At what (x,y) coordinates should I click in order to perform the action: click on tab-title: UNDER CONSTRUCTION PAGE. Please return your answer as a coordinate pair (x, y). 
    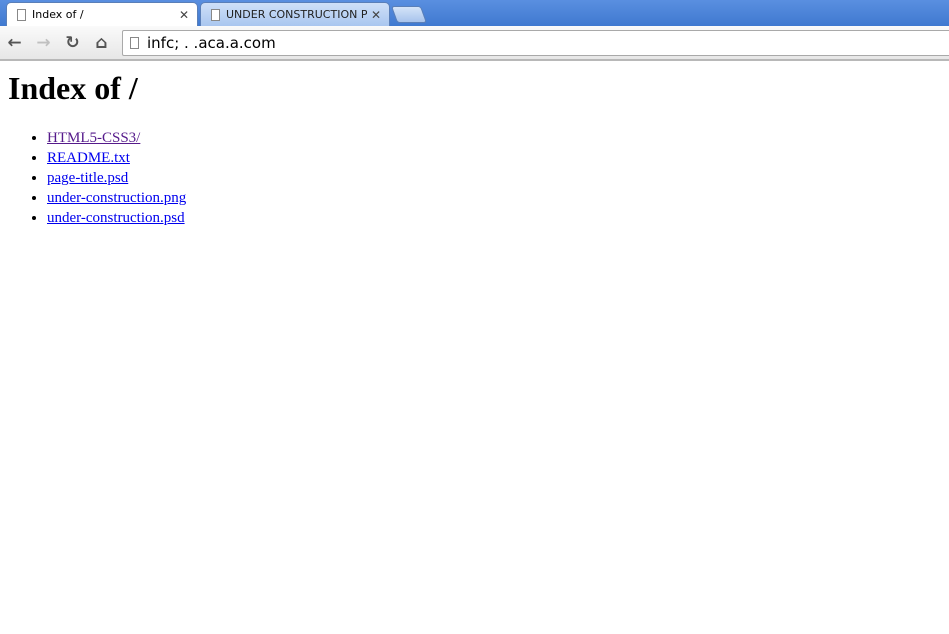
    Looking at the image, I should click on (296, 14).